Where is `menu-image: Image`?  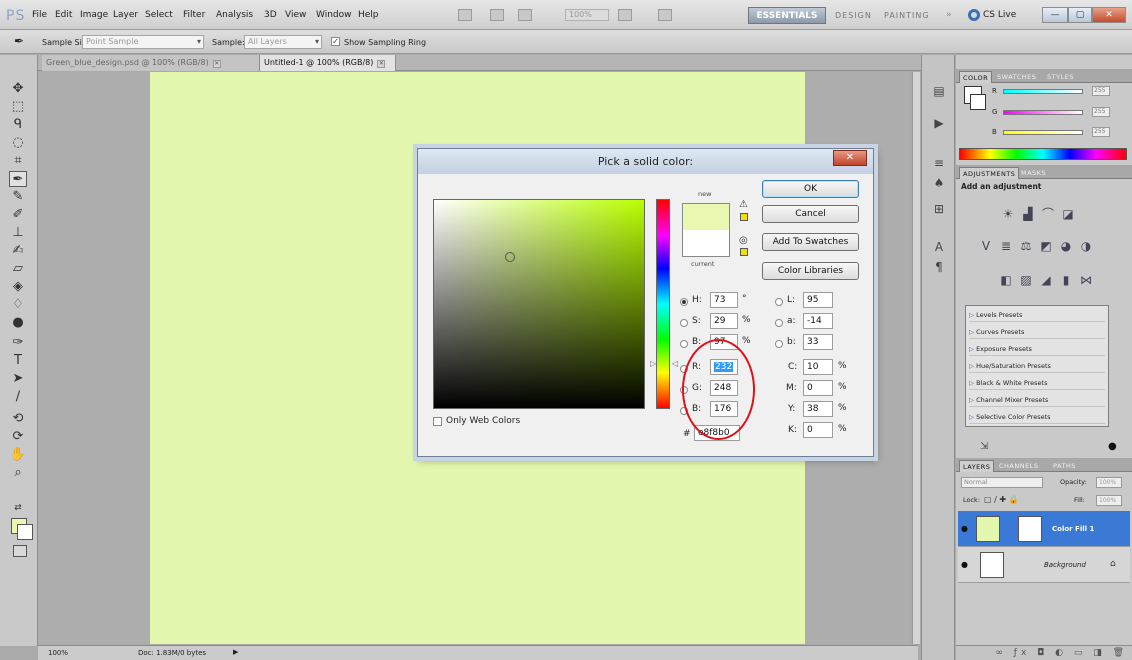 menu-image: Image is located at coordinates (94, 15).